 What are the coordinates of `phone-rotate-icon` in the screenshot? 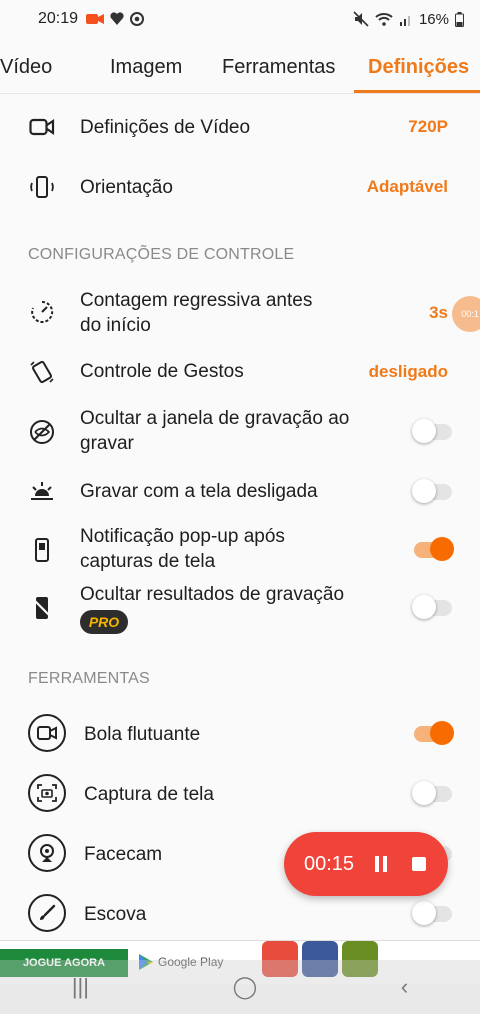 It's located at (42, 187).